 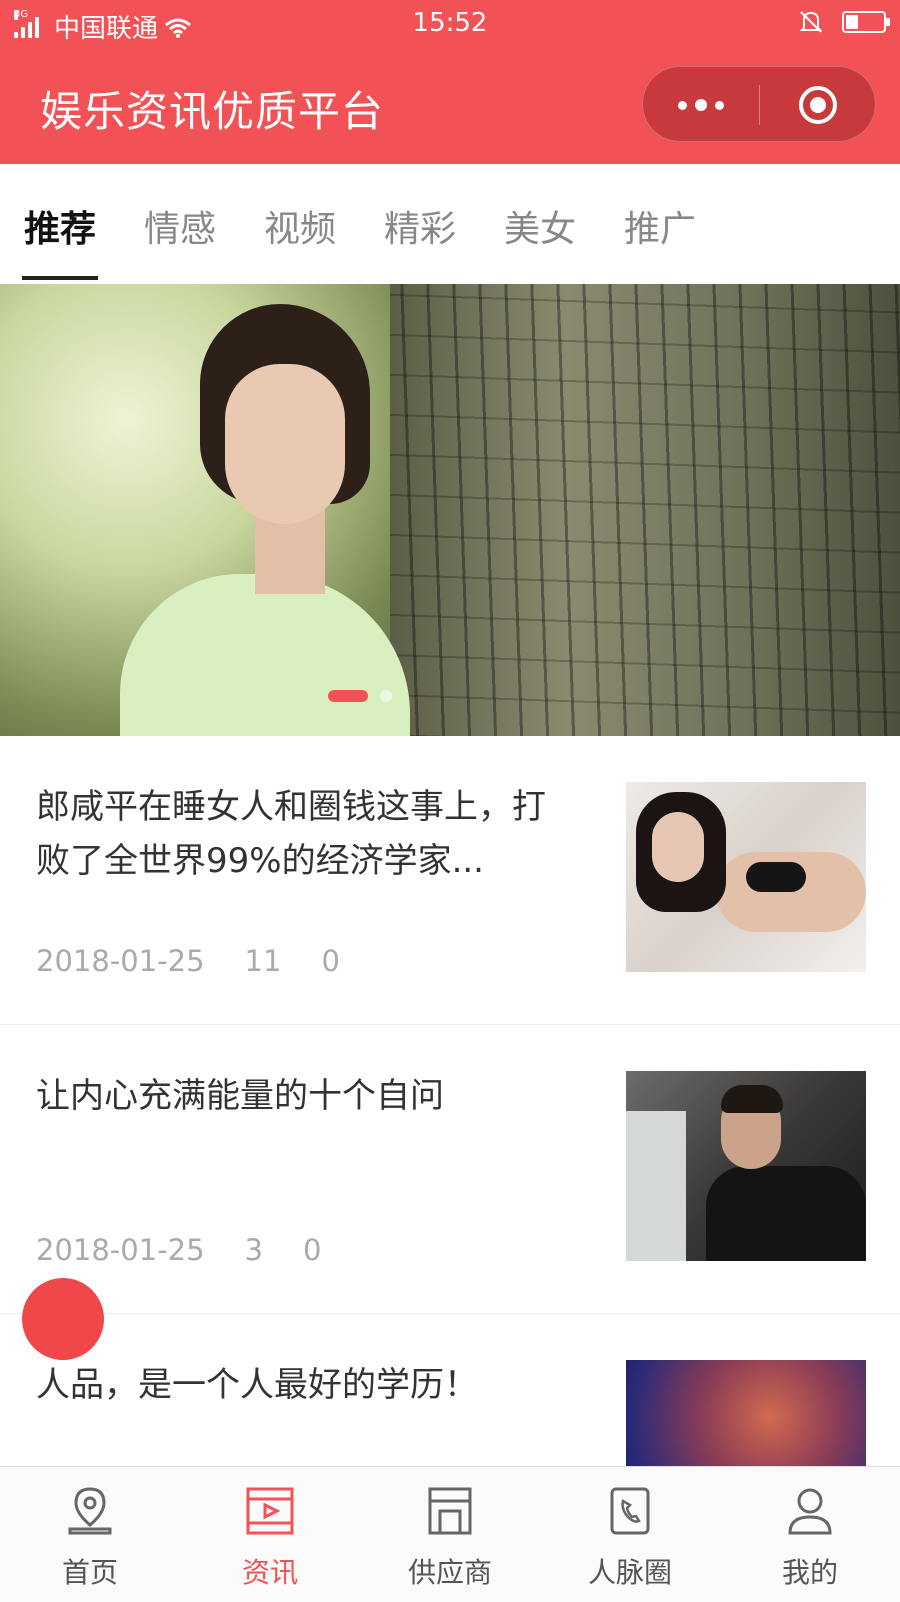 I want to click on article-views: 11, so click(x=263, y=961).